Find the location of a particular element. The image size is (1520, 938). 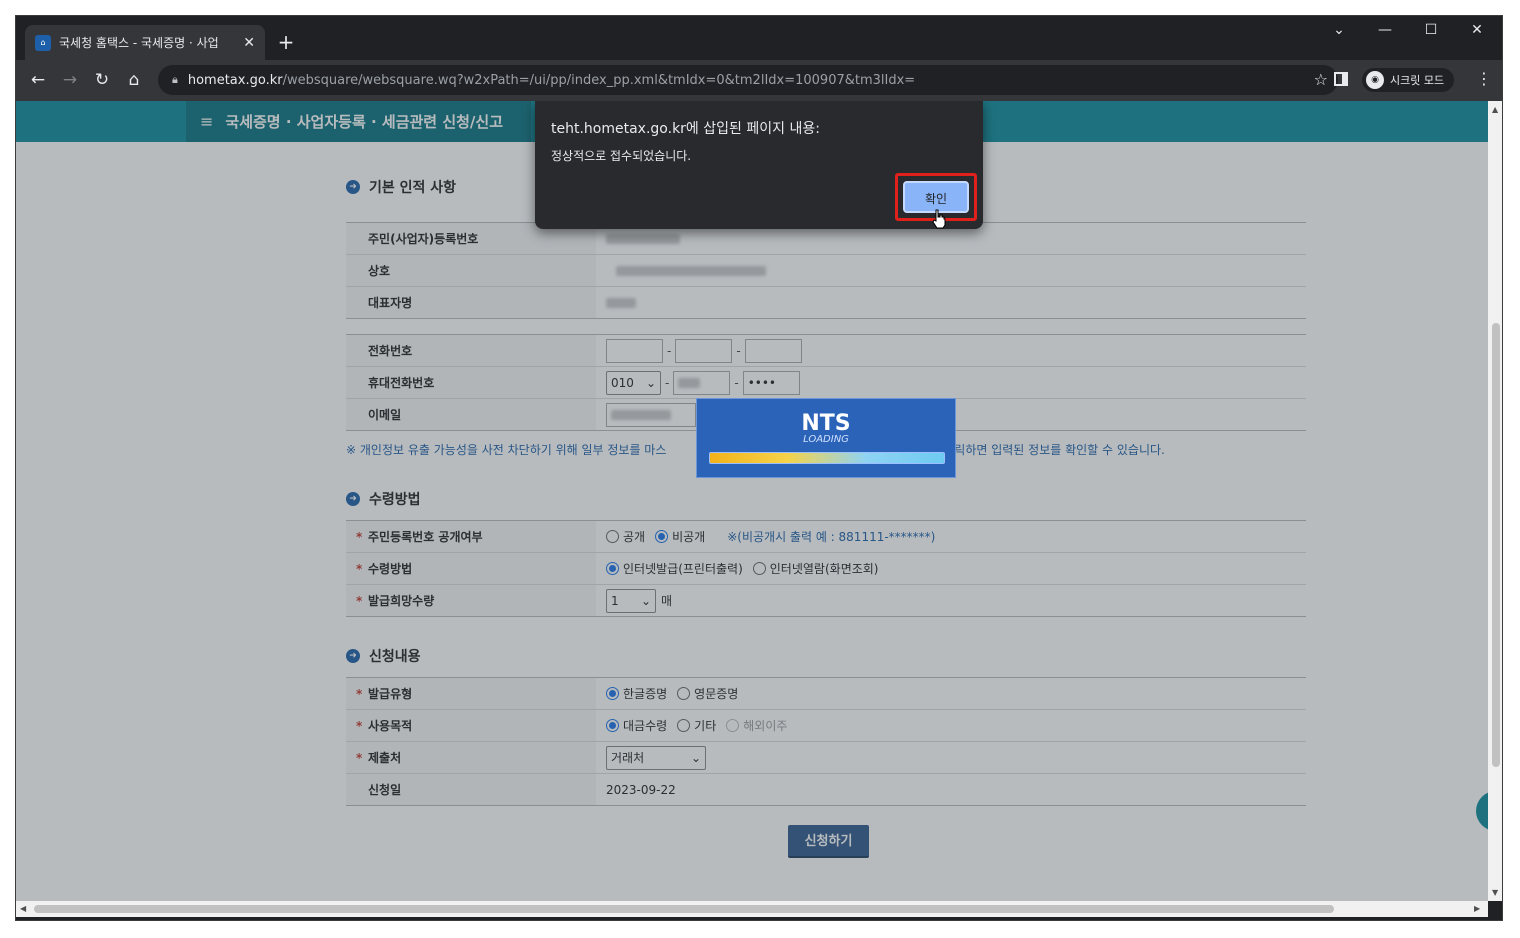

loading-progress-fill is located at coordinates (827, 458).